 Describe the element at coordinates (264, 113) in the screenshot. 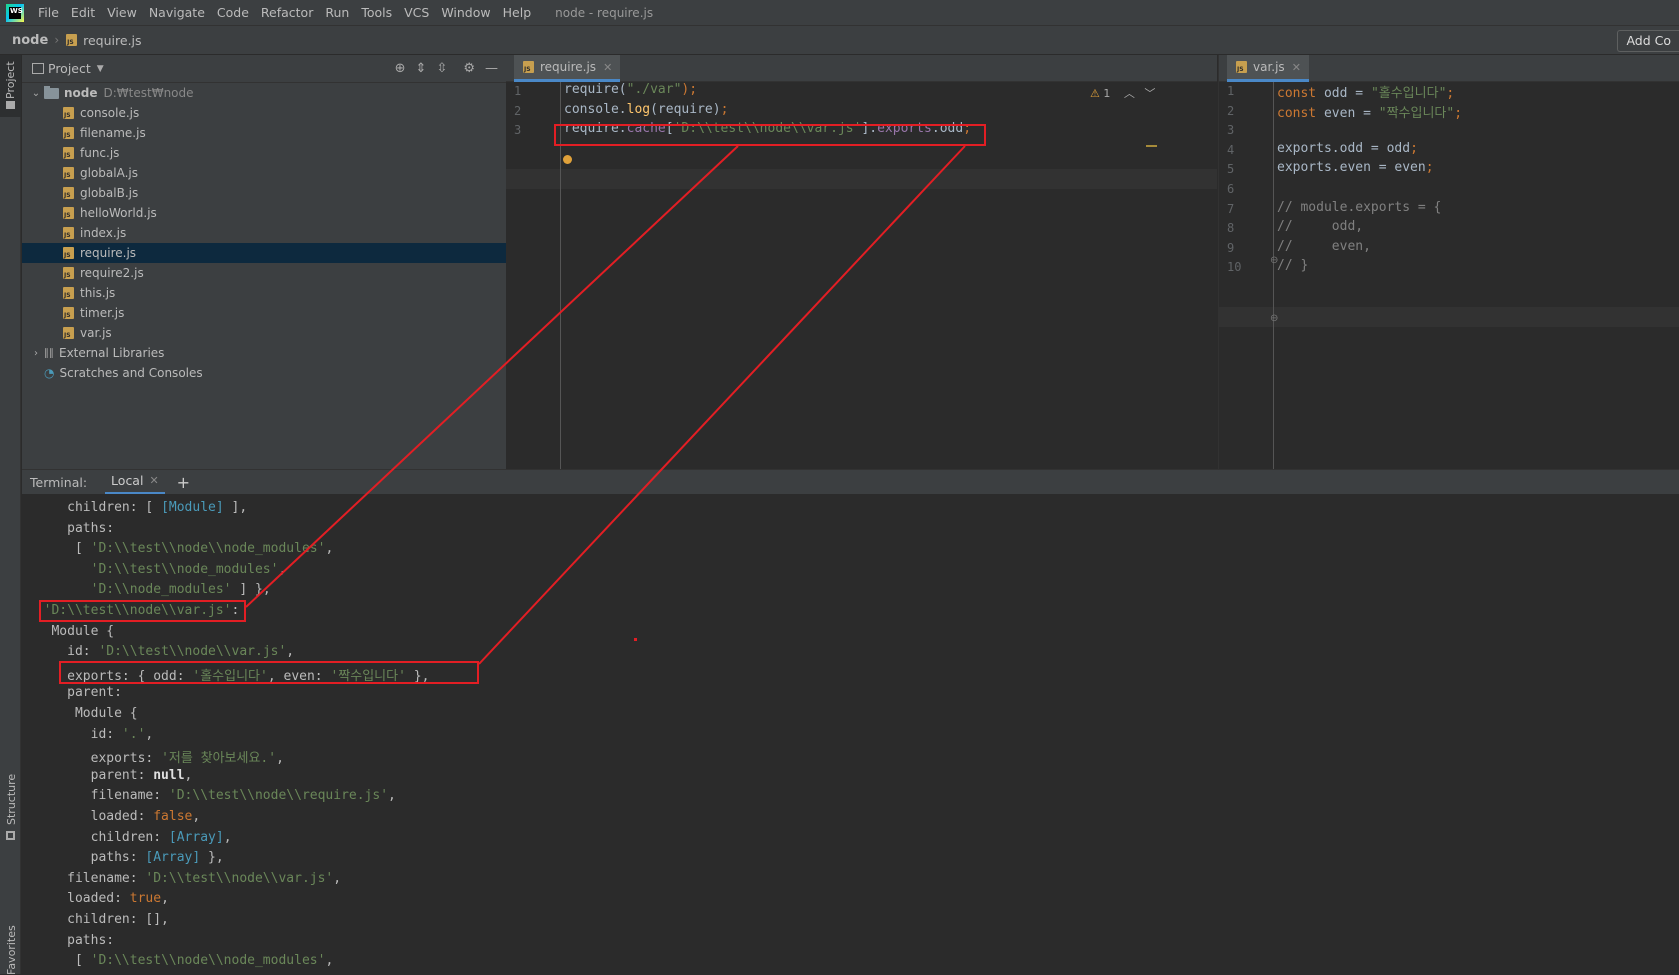

I see `tree-file-item: console.js` at that location.